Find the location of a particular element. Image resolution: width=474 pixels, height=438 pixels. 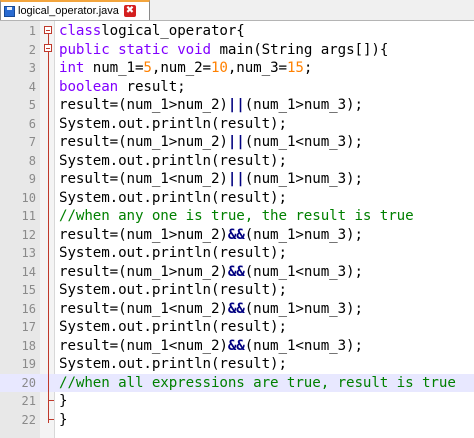

code-token: logical_operator{ is located at coordinates (173, 31).